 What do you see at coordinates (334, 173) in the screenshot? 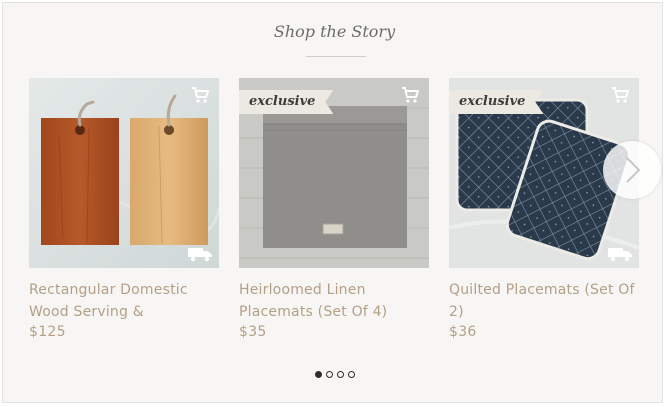
I see `product-image: exclusive` at bounding box center [334, 173].